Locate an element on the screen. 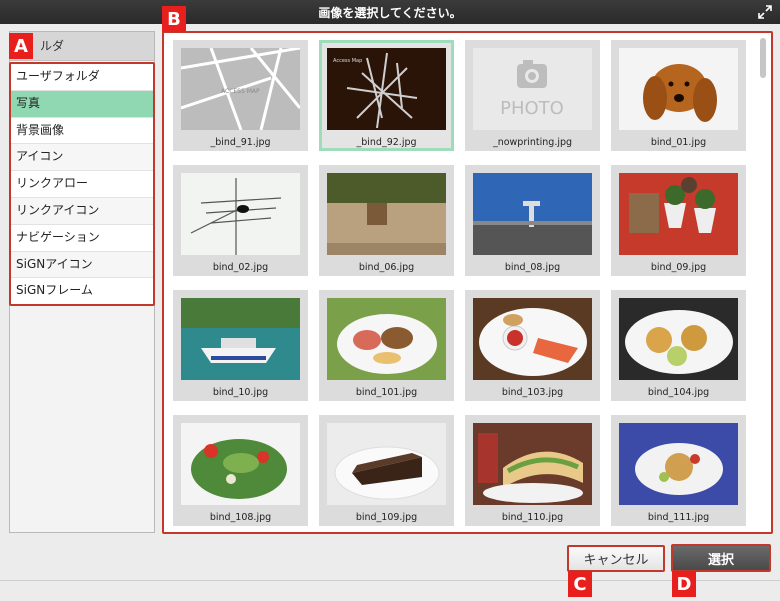 This screenshot has width=780, height=601. folder-item-link-arrows: リンクアロー is located at coordinates (82, 184).